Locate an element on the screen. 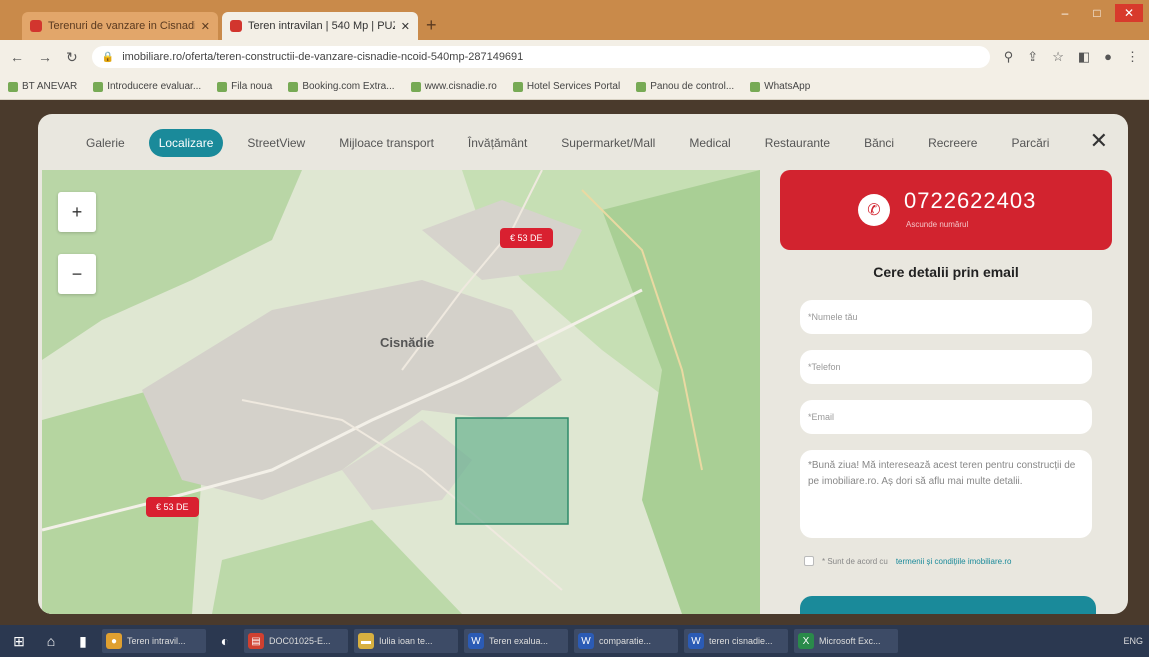  phone-subtext: Ascunde numărul is located at coordinates (937, 224).